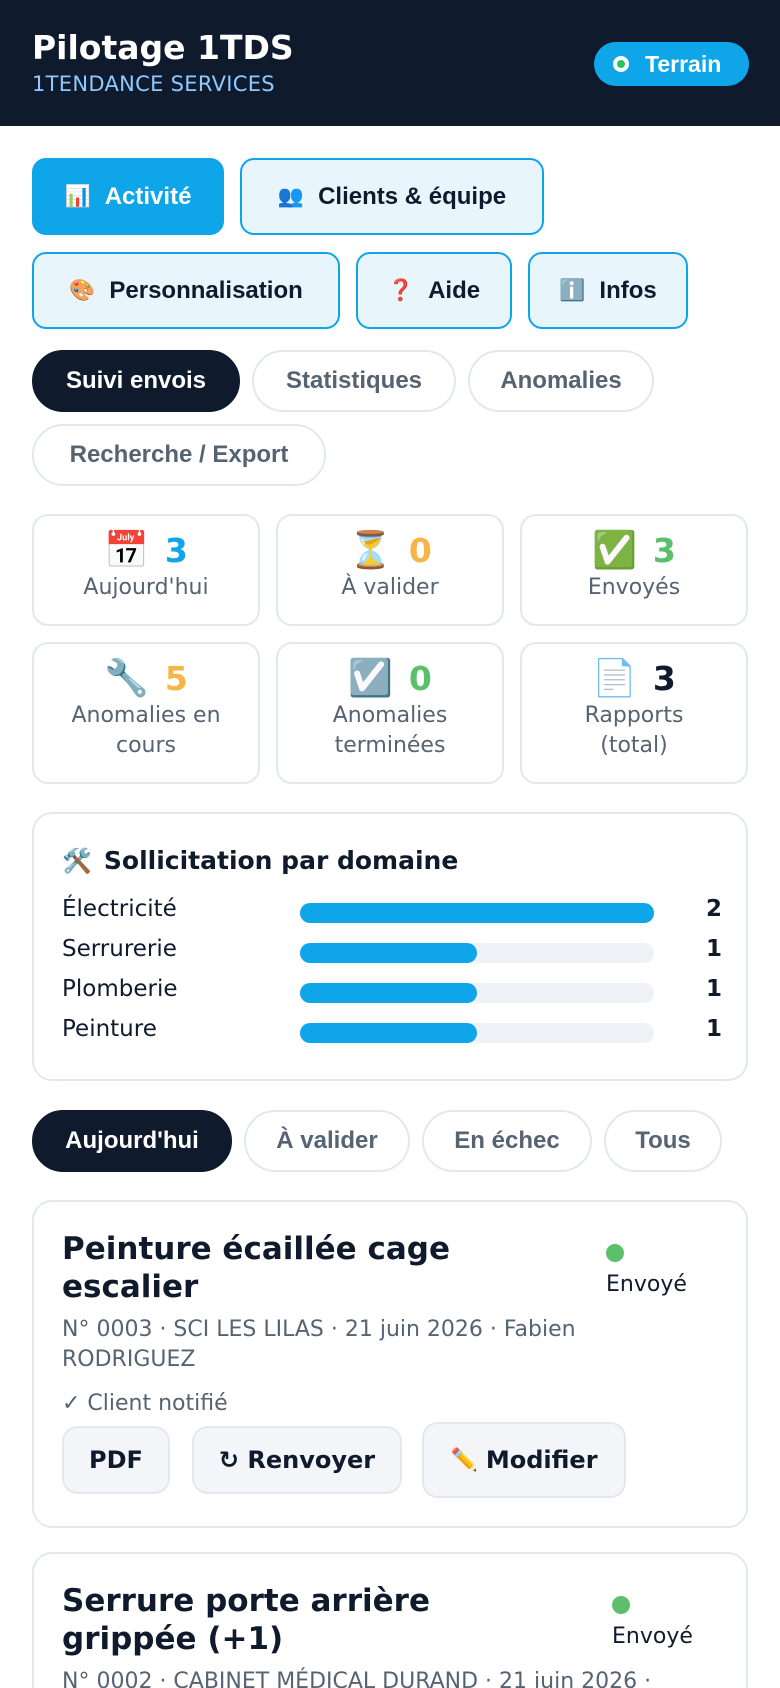  What do you see at coordinates (390, 63) in the screenshot?
I see `app-header: Pilotage 1TDS 1TENDANCE SERVICES Terrain` at bounding box center [390, 63].